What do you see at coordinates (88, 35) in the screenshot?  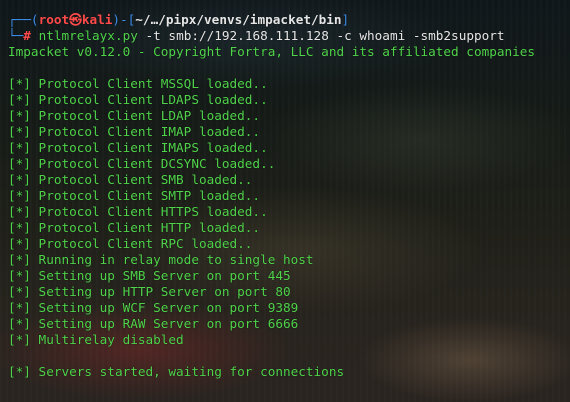 I see `command-name: ntlmrelayx.py` at bounding box center [88, 35].